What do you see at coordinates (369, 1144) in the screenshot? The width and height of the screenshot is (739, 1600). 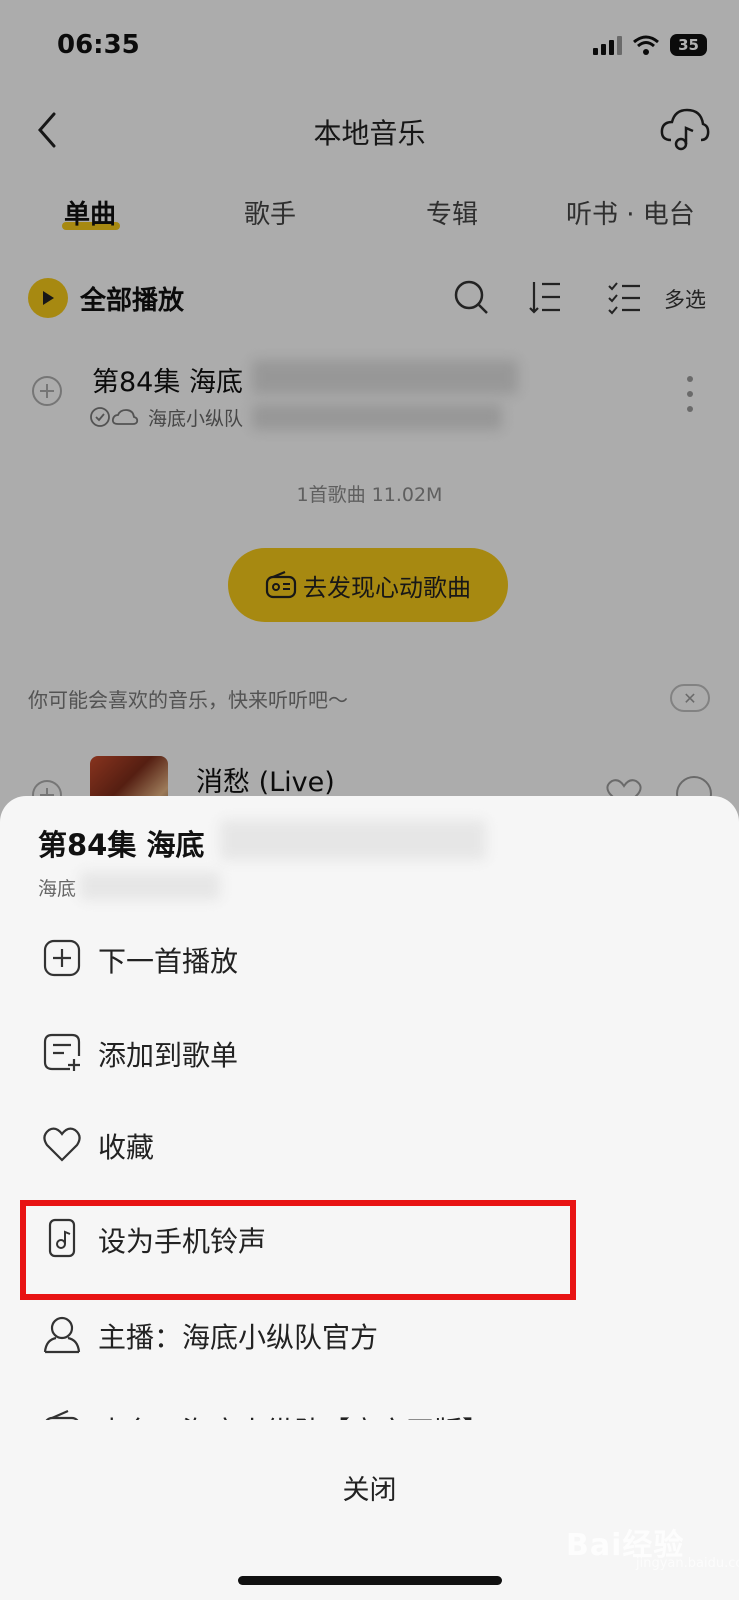 I see `menu-favorite: 收藏` at bounding box center [369, 1144].